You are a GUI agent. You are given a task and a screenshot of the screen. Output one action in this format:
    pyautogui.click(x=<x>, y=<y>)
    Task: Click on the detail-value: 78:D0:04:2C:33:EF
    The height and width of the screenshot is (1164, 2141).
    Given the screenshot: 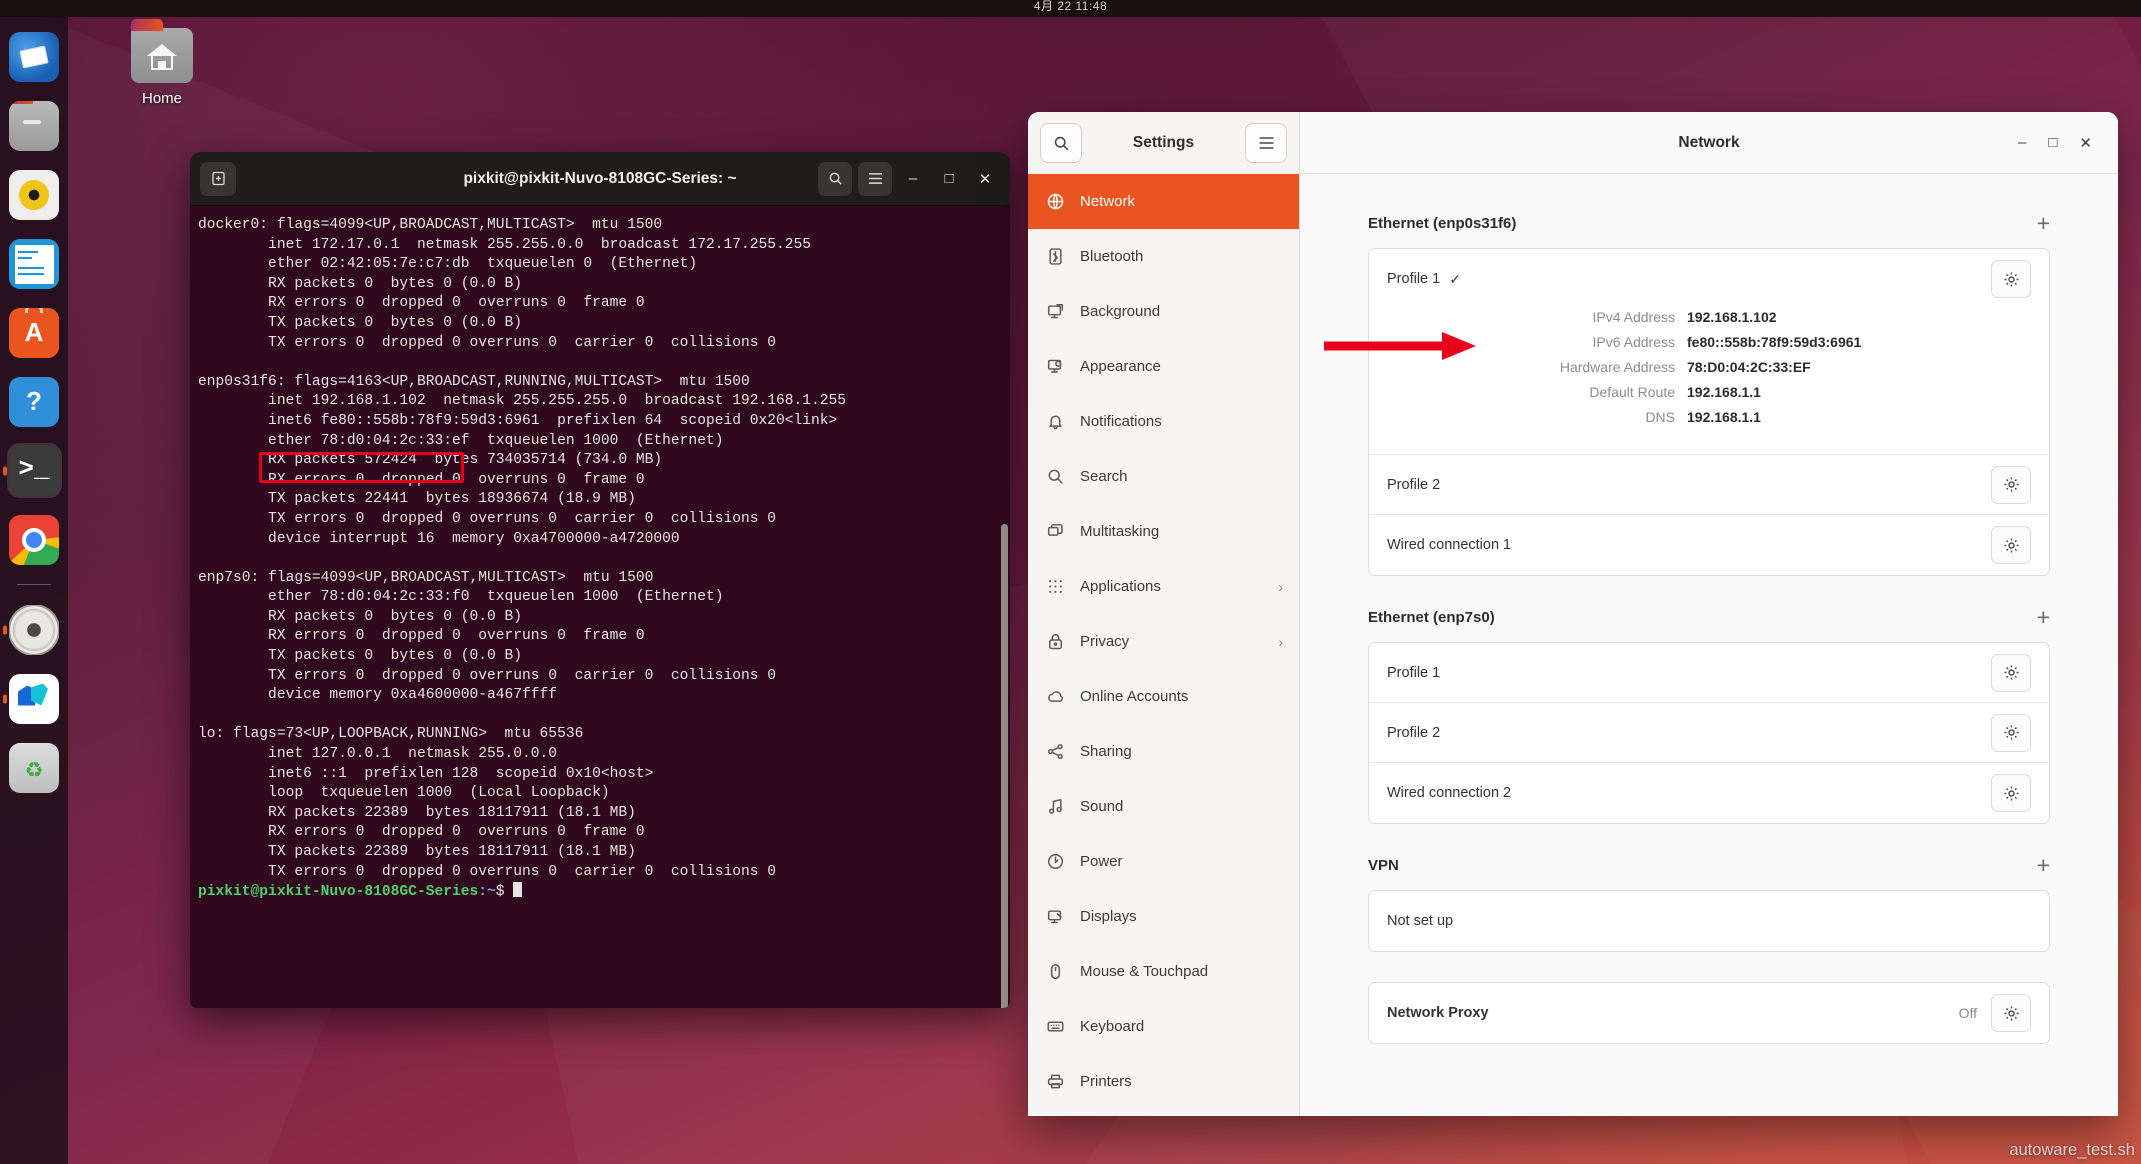 What is the action you would take?
    pyautogui.click(x=1749, y=367)
    